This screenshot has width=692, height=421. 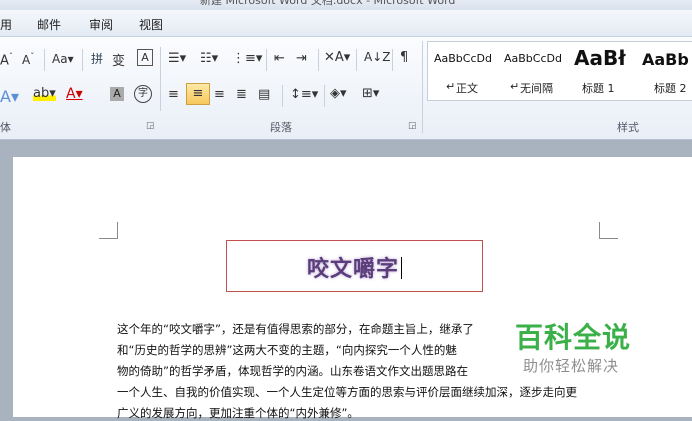 I want to click on title-text-box: 咬文嚼字, so click(x=354, y=266).